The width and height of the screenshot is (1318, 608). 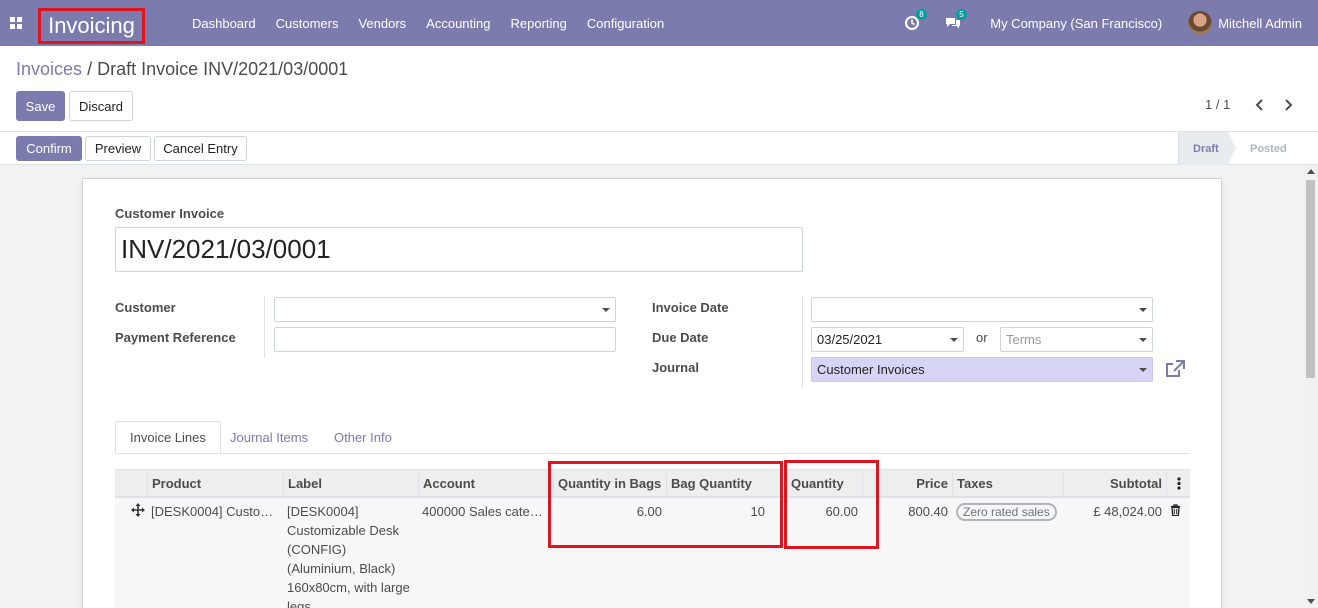 I want to click on save-button: Save, so click(x=40, y=106).